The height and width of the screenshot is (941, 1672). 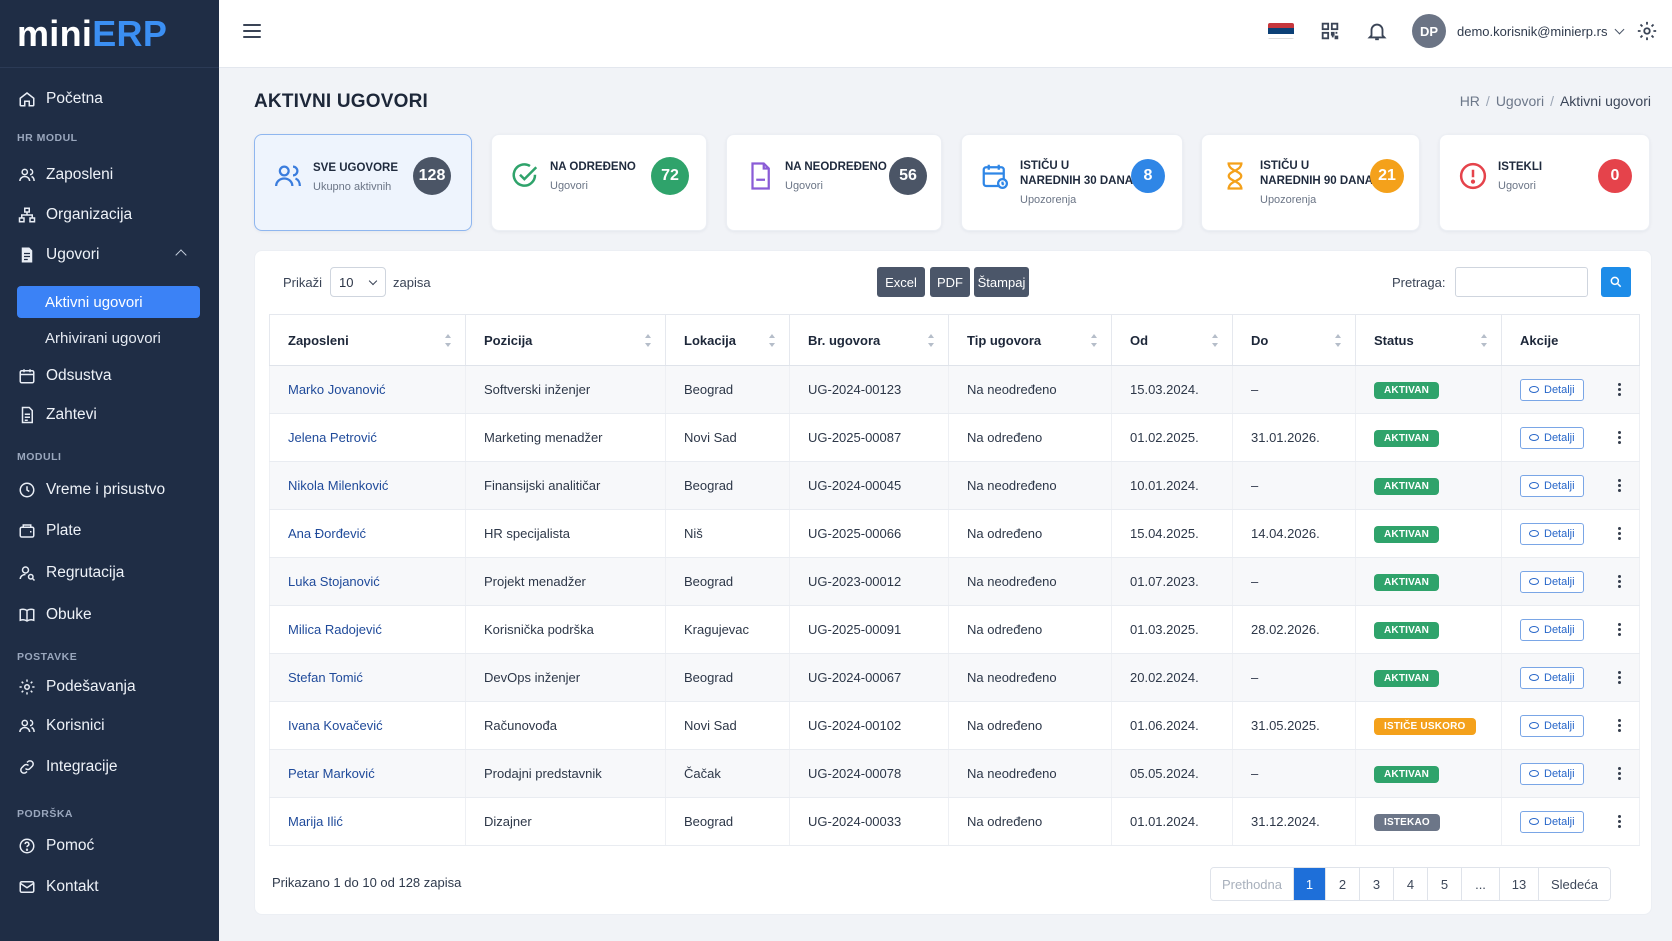 What do you see at coordinates (1619, 29) in the screenshot?
I see `chevron-down-icon` at bounding box center [1619, 29].